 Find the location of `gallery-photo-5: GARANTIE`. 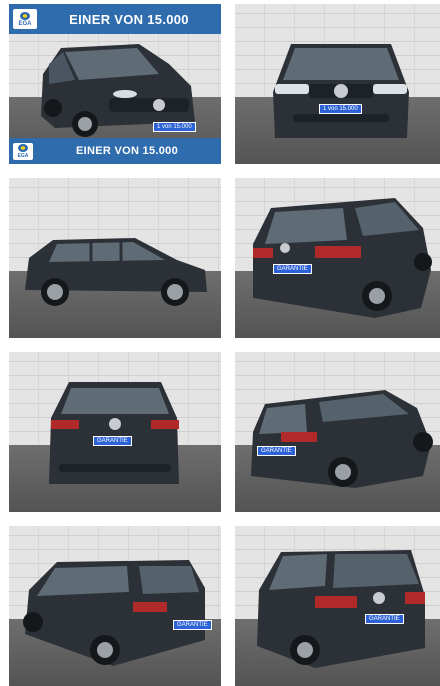

gallery-photo-5: GARANTIE is located at coordinates (115, 432).